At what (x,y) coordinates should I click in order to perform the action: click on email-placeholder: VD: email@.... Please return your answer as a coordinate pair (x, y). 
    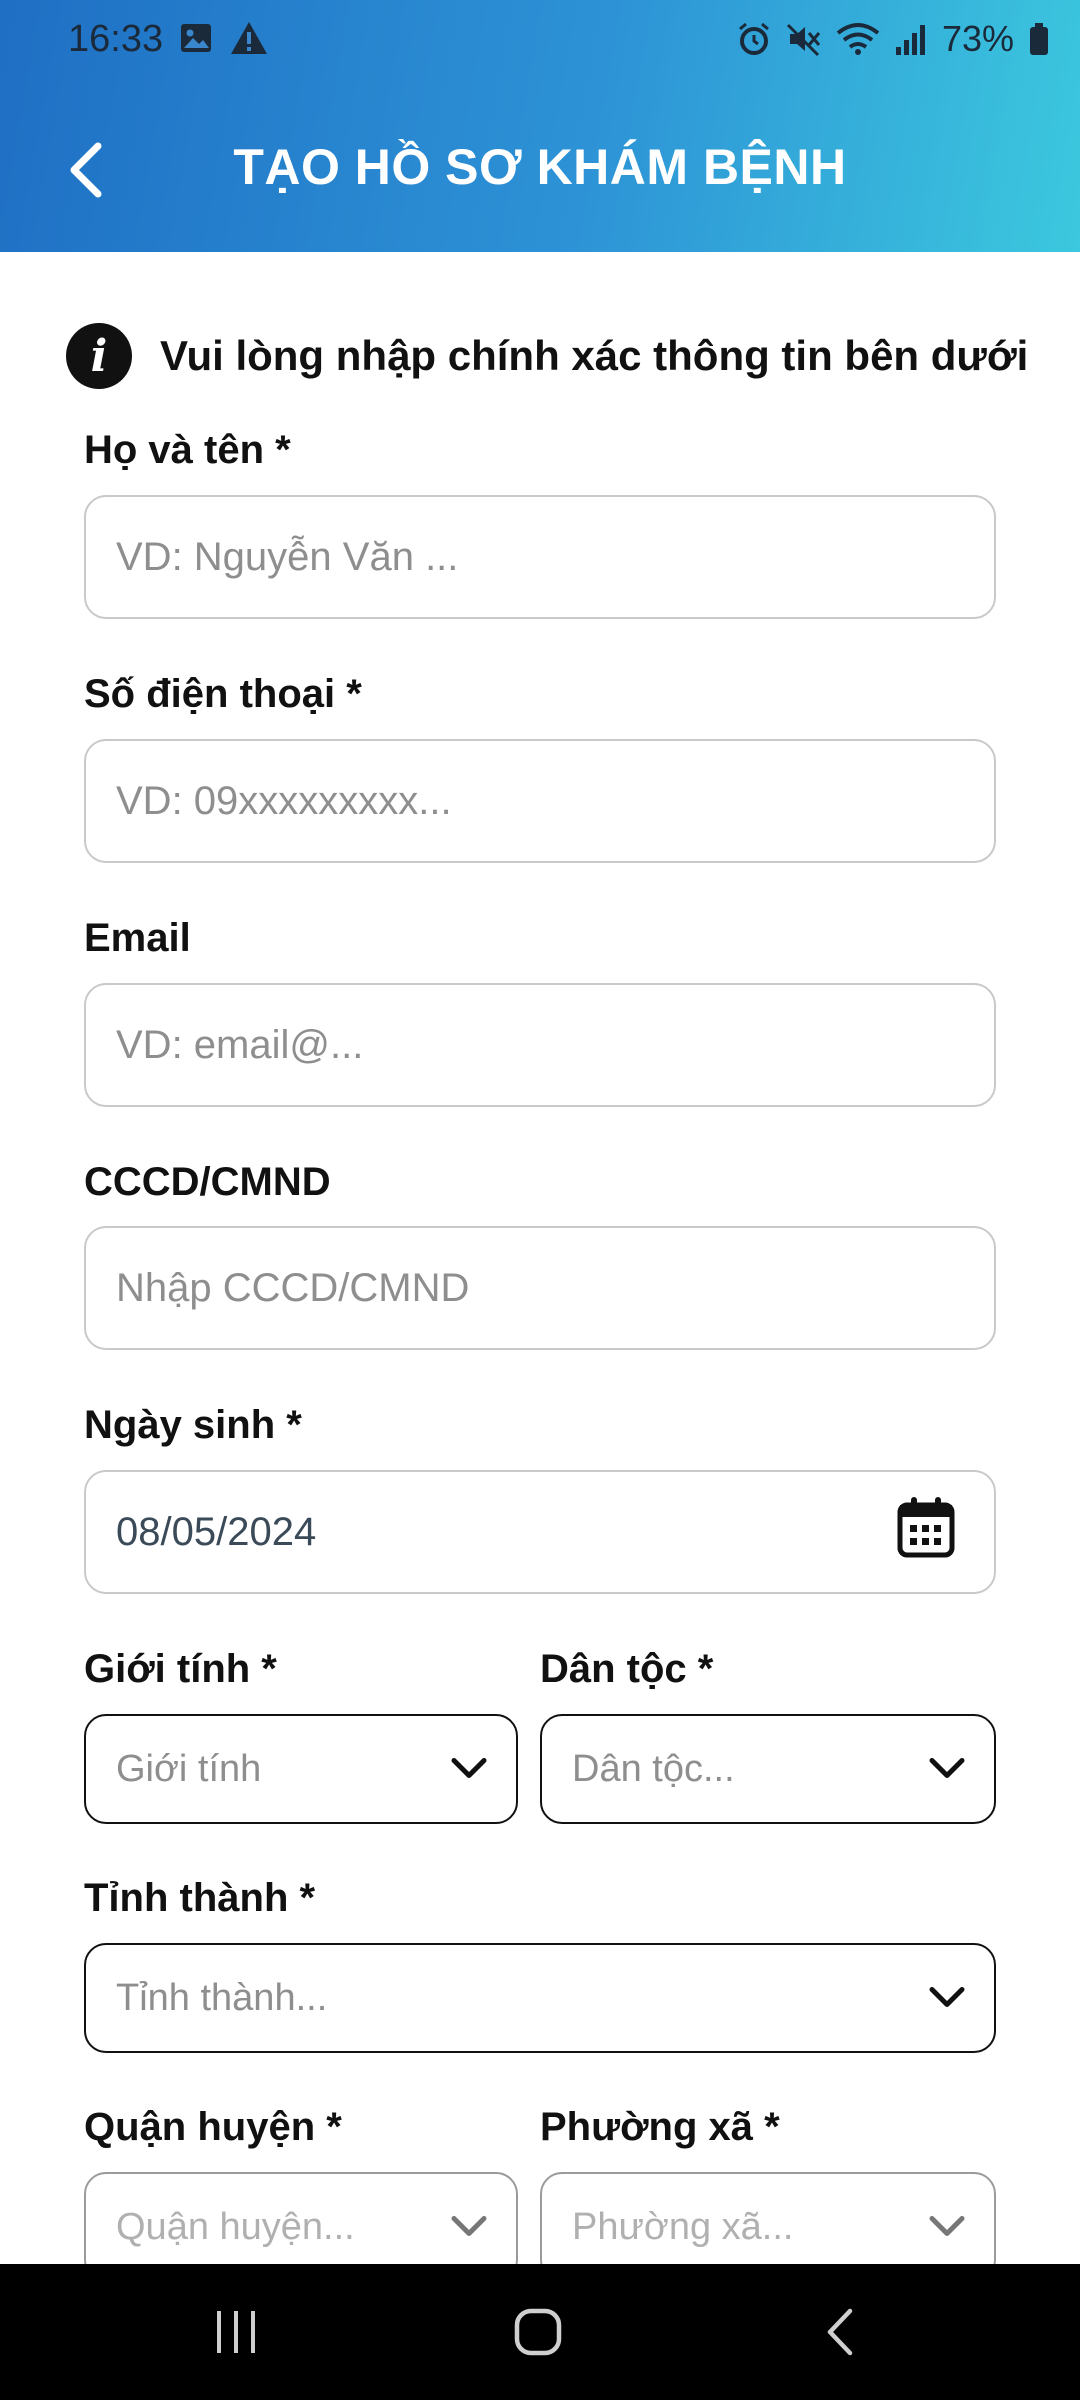
    Looking at the image, I should click on (240, 1044).